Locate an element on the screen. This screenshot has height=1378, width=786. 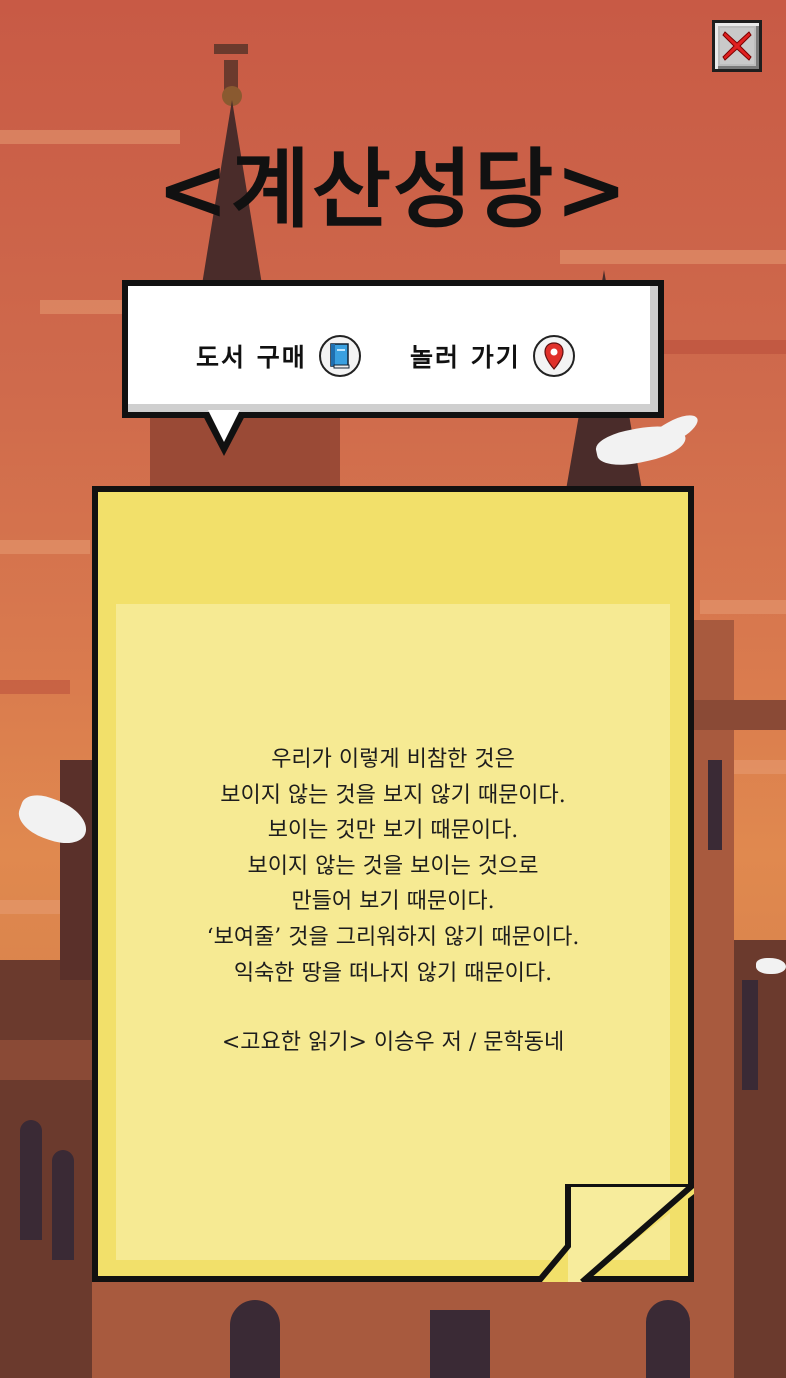
visit-button: 놀러 가기 is located at coordinates (492, 356).